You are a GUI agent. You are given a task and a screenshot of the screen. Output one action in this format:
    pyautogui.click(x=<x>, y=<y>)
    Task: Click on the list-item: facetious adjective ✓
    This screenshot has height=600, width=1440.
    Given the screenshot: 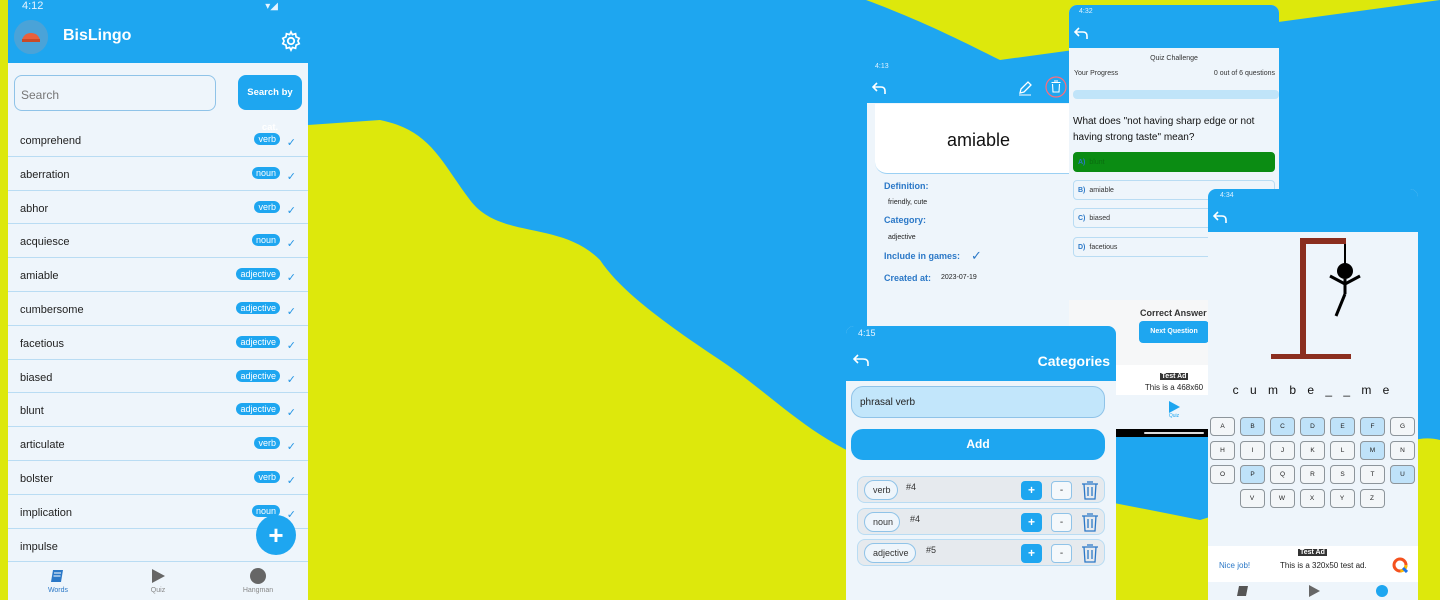 What is the action you would take?
    pyautogui.click(x=158, y=343)
    